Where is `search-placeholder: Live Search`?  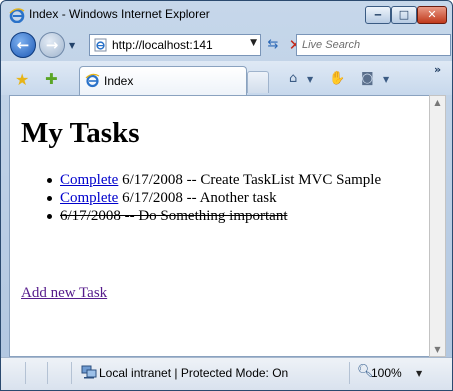
search-placeholder: Live Search is located at coordinates (331, 45).